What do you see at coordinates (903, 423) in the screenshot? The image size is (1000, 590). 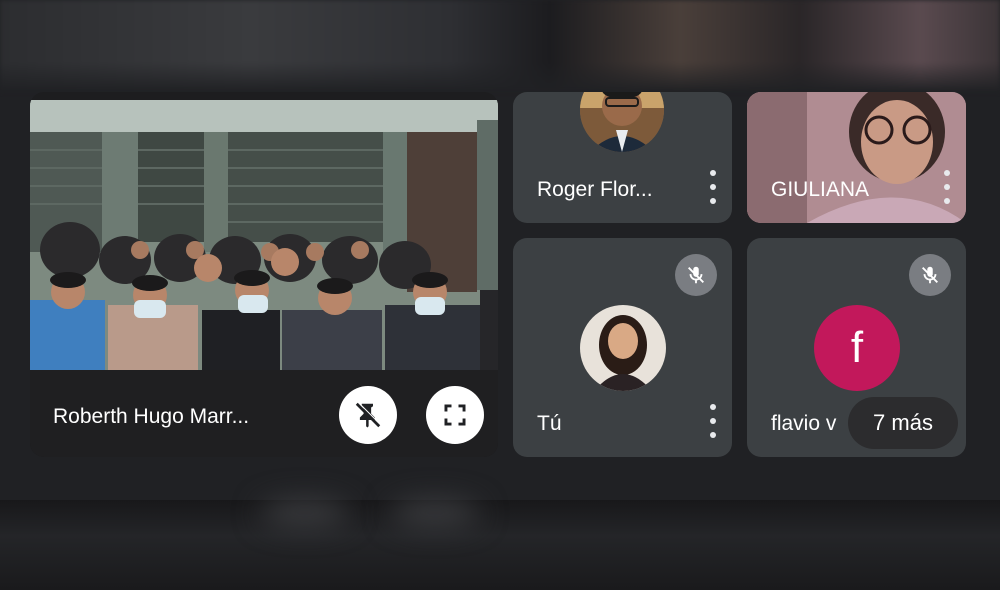 I see `more-participants-button: 7 más` at bounding box center [903, 423].